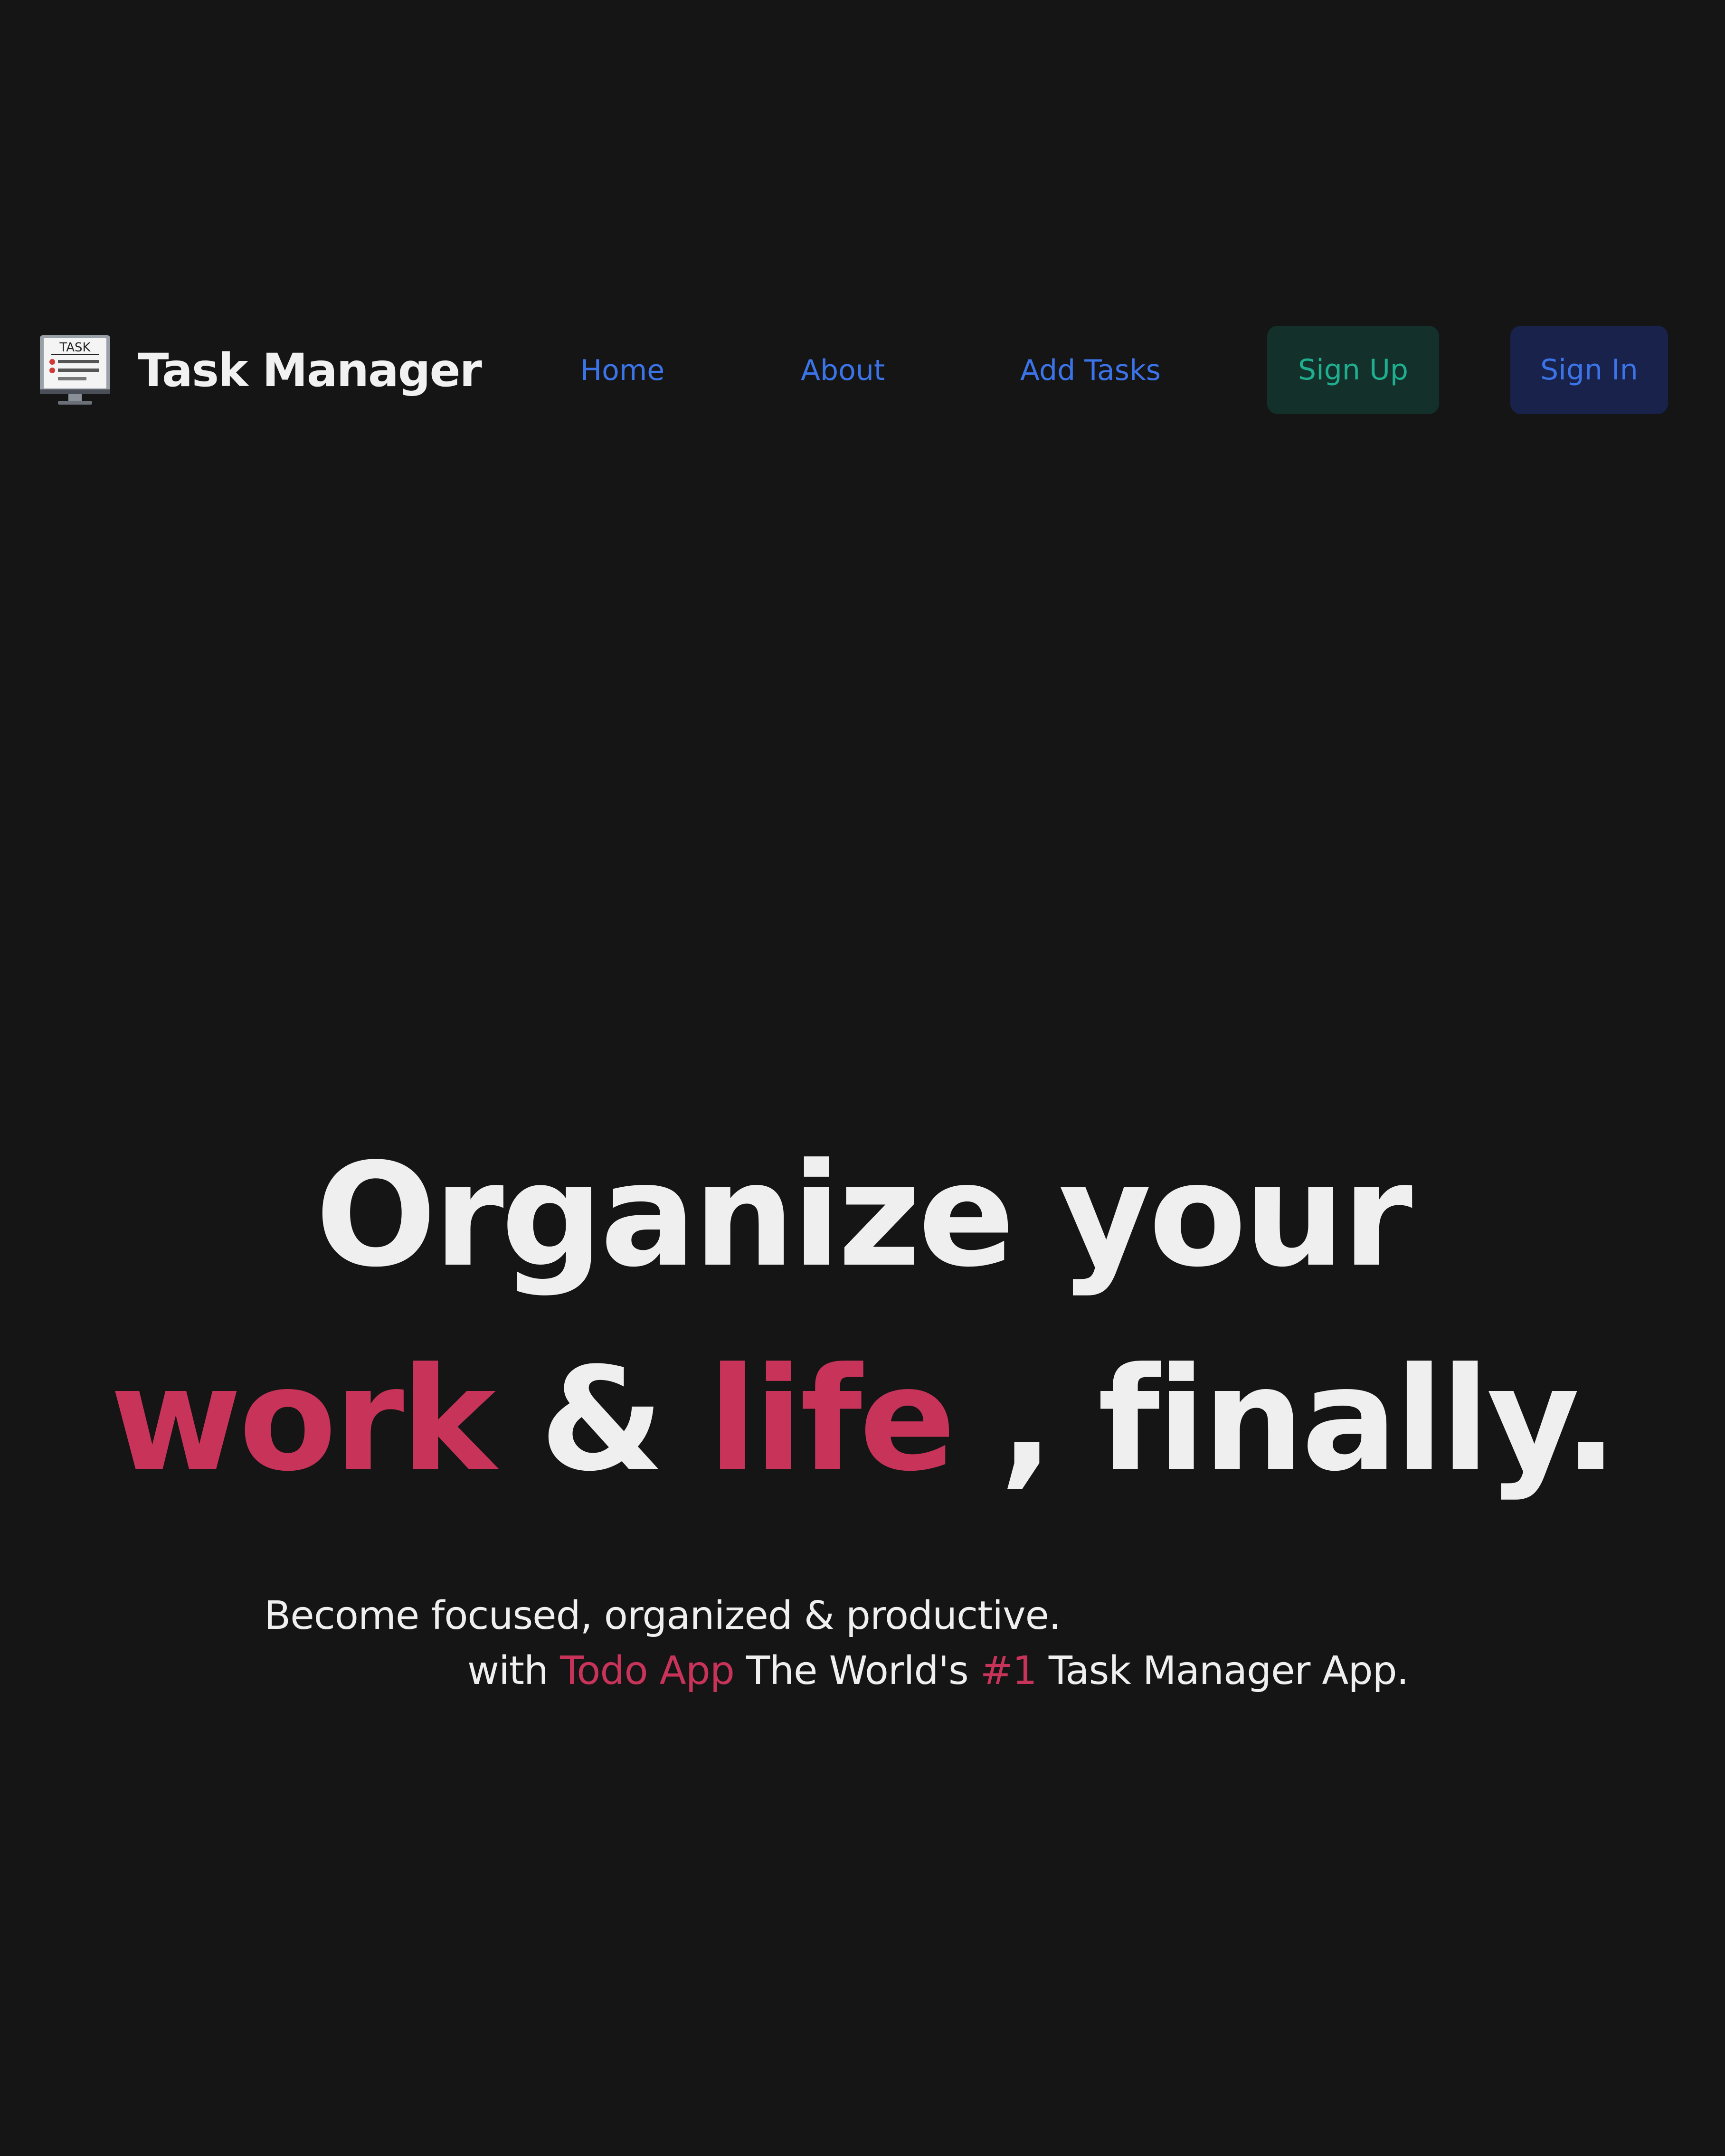  What do you see at coordinates (1008, 1670) in the screenshot?
I see `subtitle-rank: #1` at bounding box center [1008, 1670].